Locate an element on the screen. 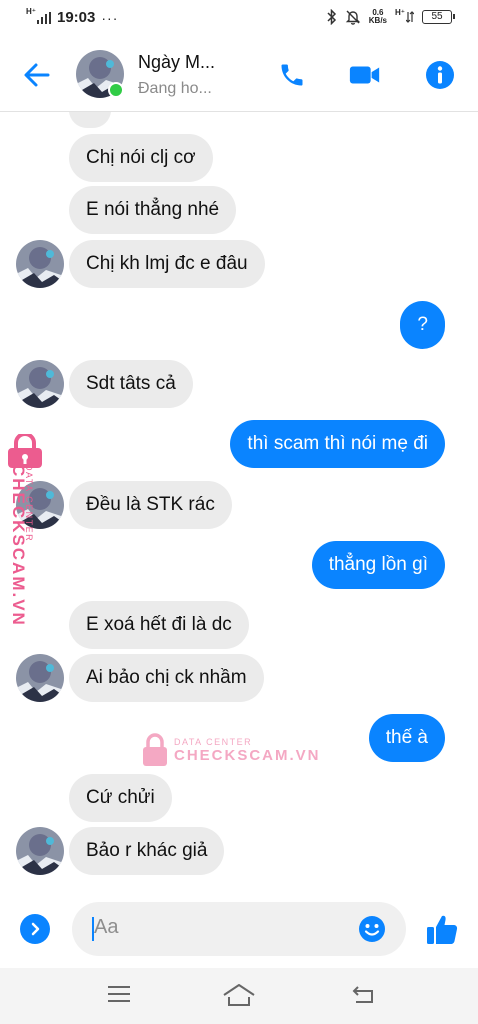 This screenshot has width=478, height=1024. thumbs-up-icon is located at coordinates (442, 929).